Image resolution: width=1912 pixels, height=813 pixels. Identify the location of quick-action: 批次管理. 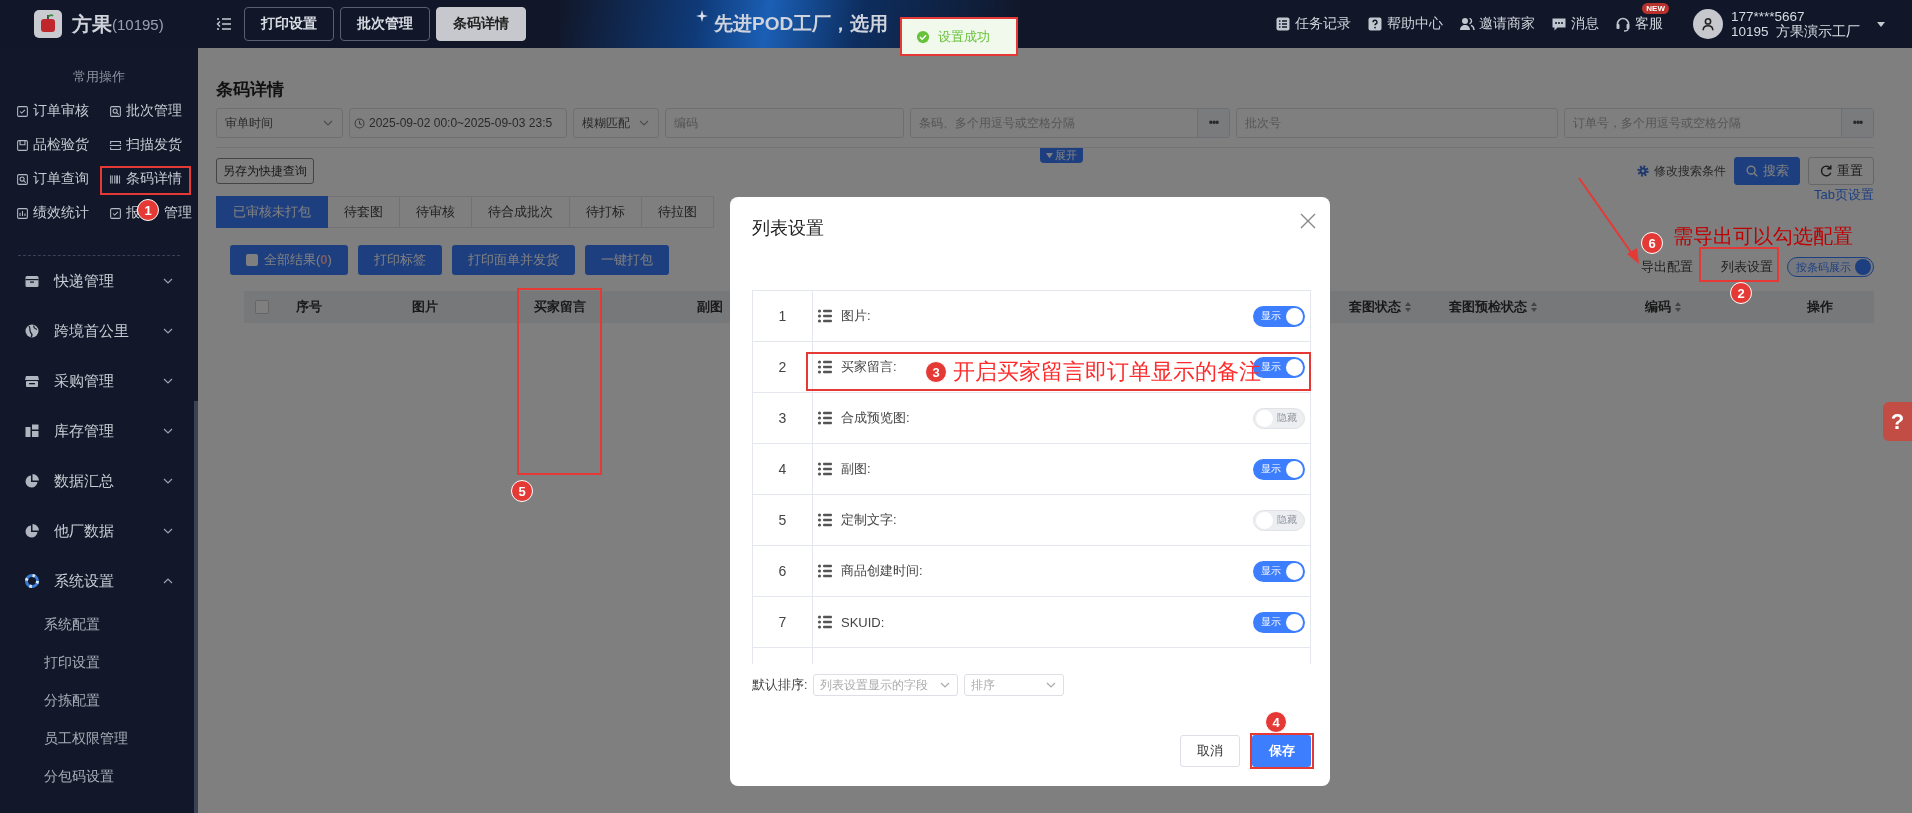
(155, 111).